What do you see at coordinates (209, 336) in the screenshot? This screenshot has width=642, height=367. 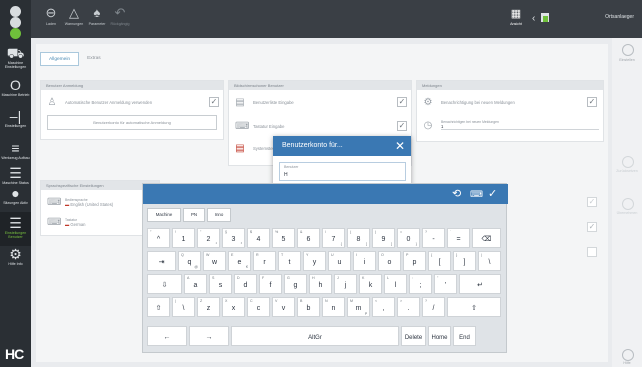 I see `key: →` at bounding box center [209, 336].